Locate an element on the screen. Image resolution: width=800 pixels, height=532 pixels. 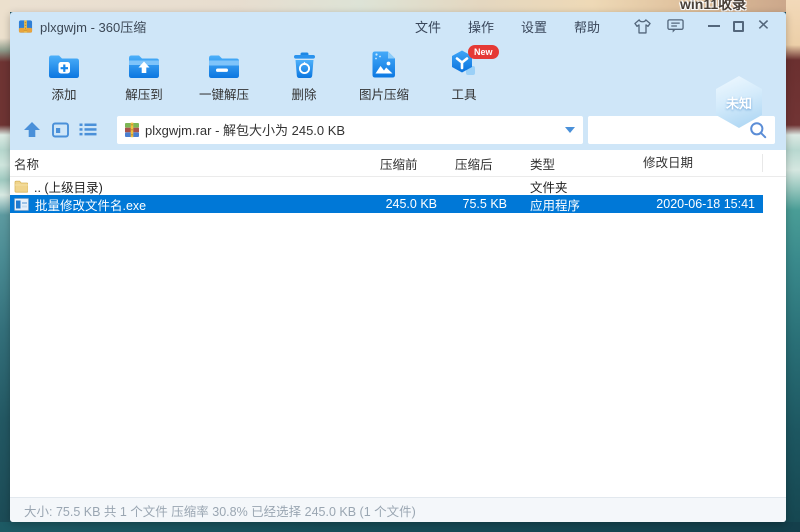
feedback-icon is located at coordinates (675, 26).